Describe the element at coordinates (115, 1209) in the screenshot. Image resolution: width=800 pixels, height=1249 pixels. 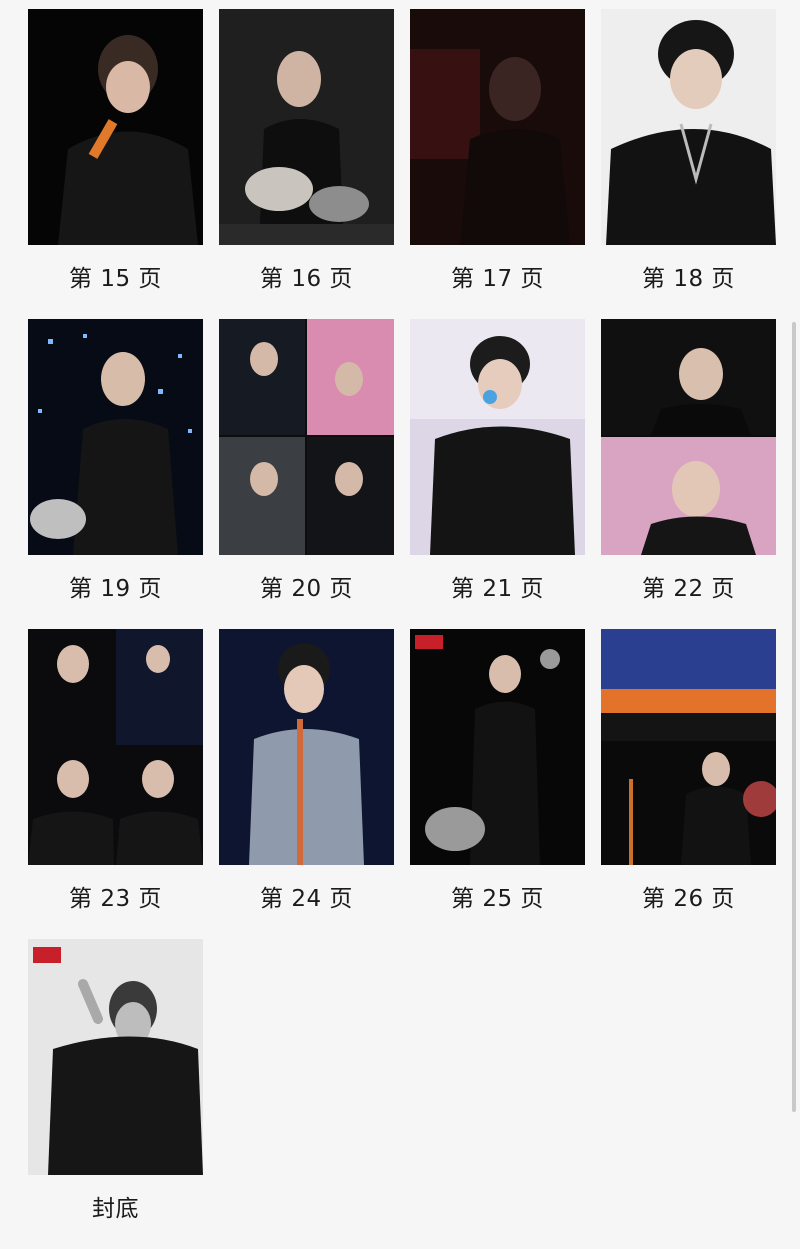
I see `page-label-back-cover: 封底` at that location.